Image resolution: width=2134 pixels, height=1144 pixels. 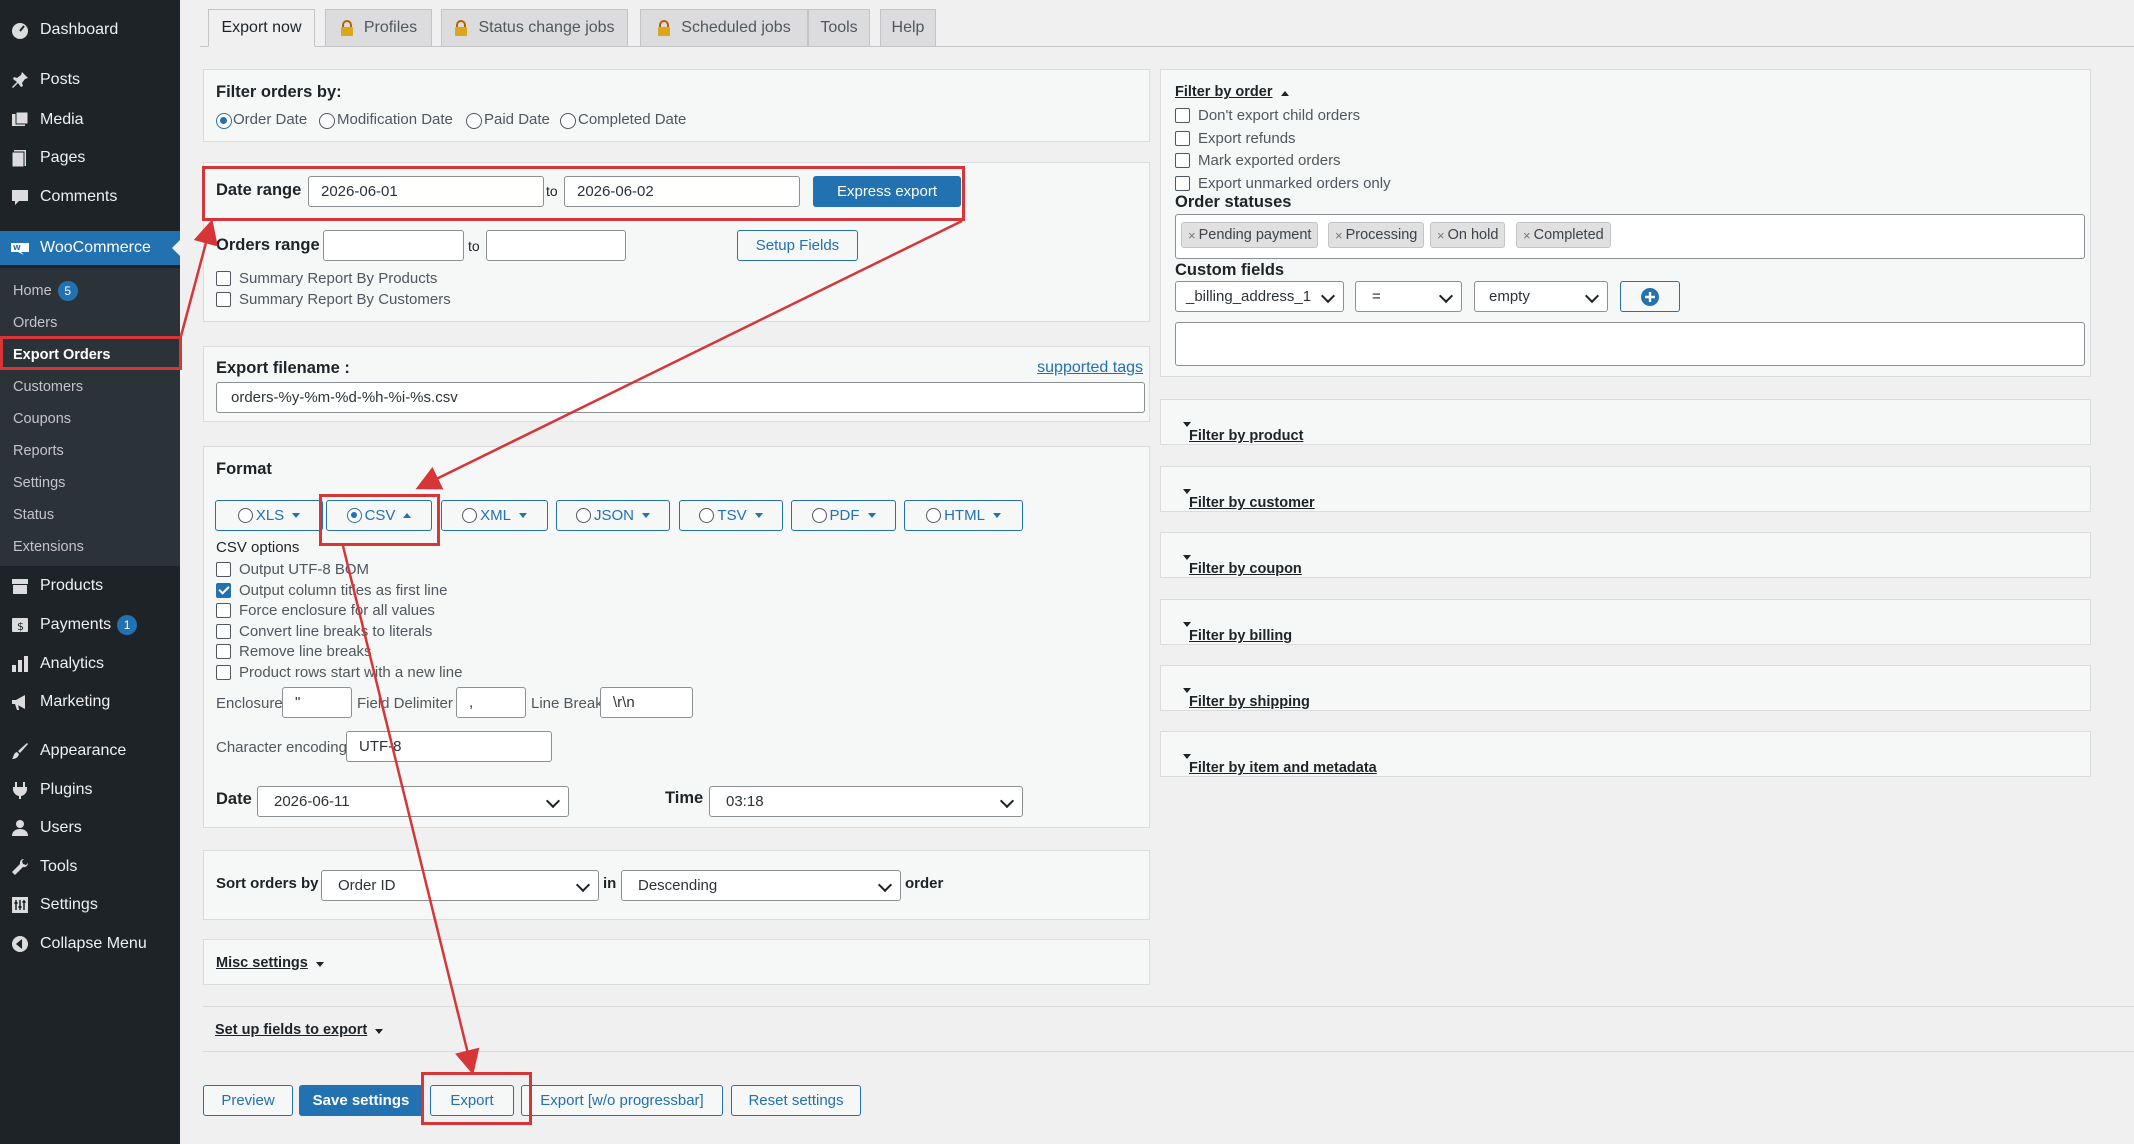 I want to click on cf-field-select: _billing_address_1, so click(x=1259, y=296).